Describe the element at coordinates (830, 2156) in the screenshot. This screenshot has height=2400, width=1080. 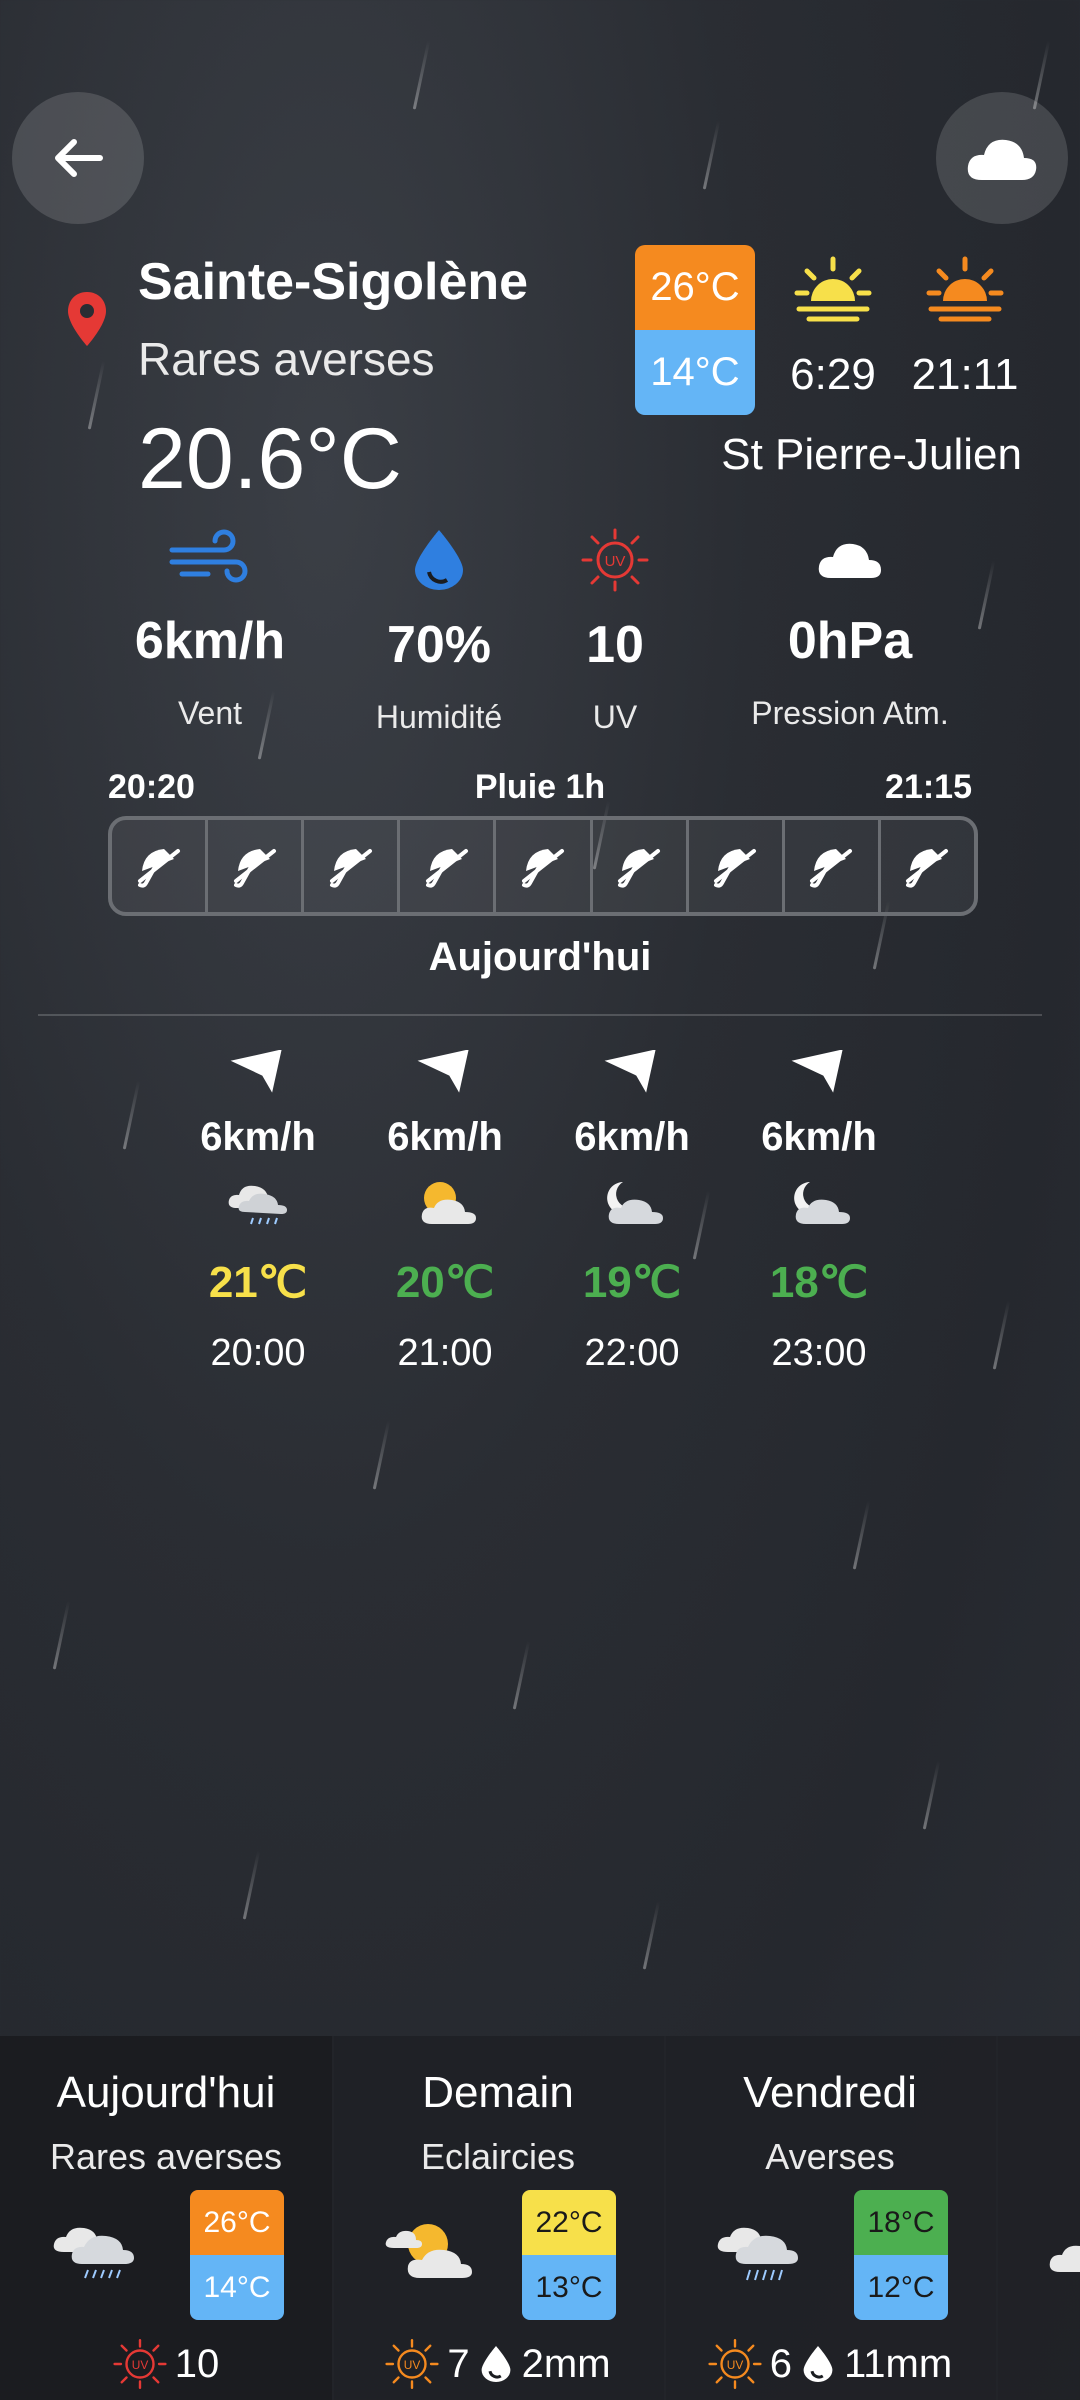
I see `day-condition: Averses` at that location.